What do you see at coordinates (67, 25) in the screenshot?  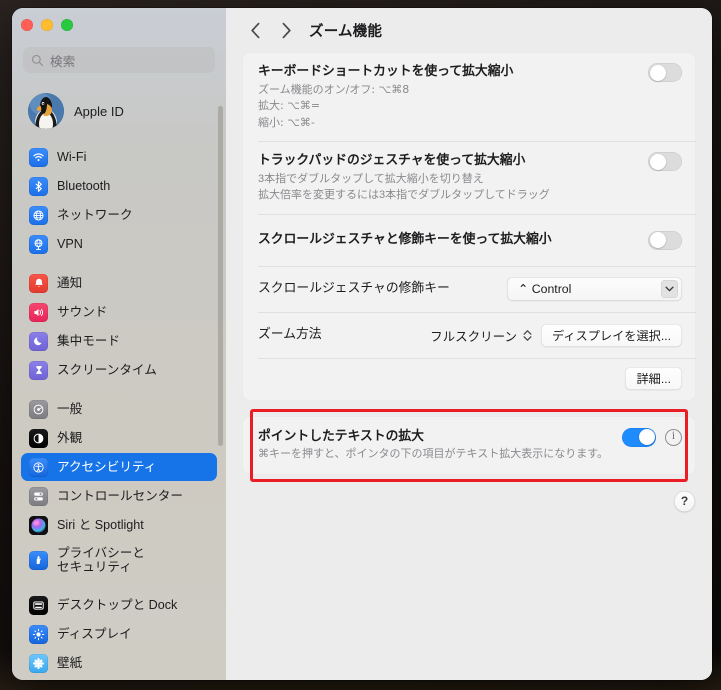 I see `zoom-button` at bounding box center [67, 25].